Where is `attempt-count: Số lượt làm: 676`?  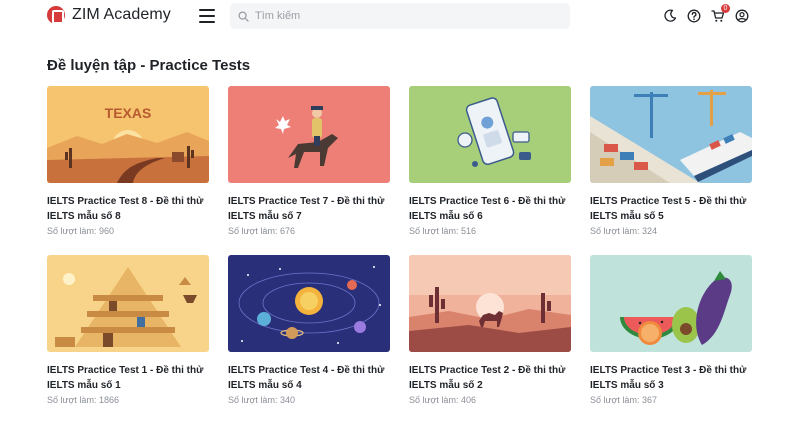
attempt-count: Số lượt làm: 676 is located at coordinates (261, 231).